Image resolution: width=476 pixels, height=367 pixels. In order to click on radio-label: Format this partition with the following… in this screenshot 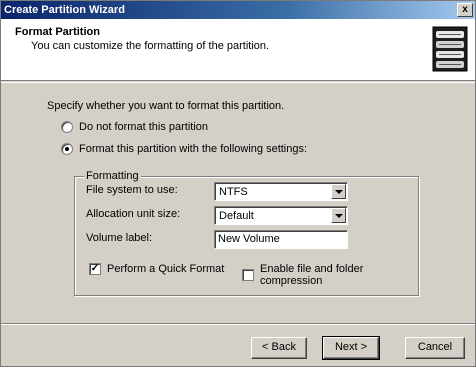, I will do `click(193, 149)`.